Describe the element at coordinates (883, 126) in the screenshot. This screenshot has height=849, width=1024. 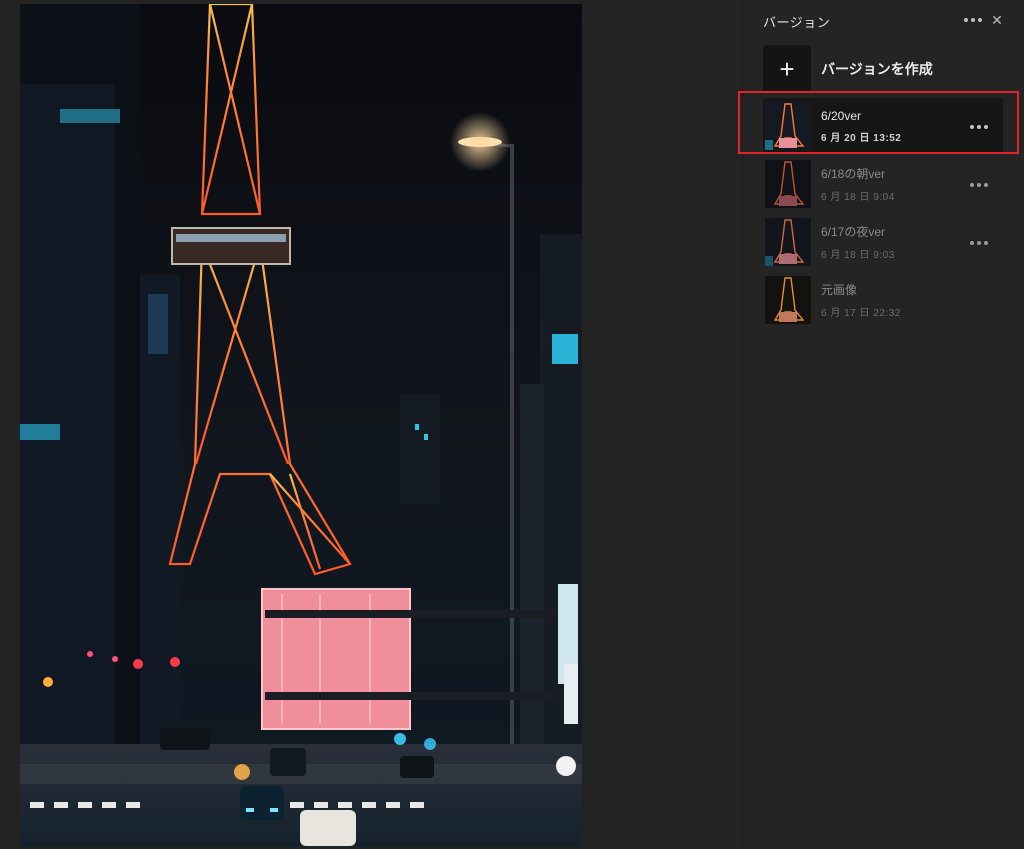
I see `version-item: 6/20ver 6 月 20 日 13:52` at that location.